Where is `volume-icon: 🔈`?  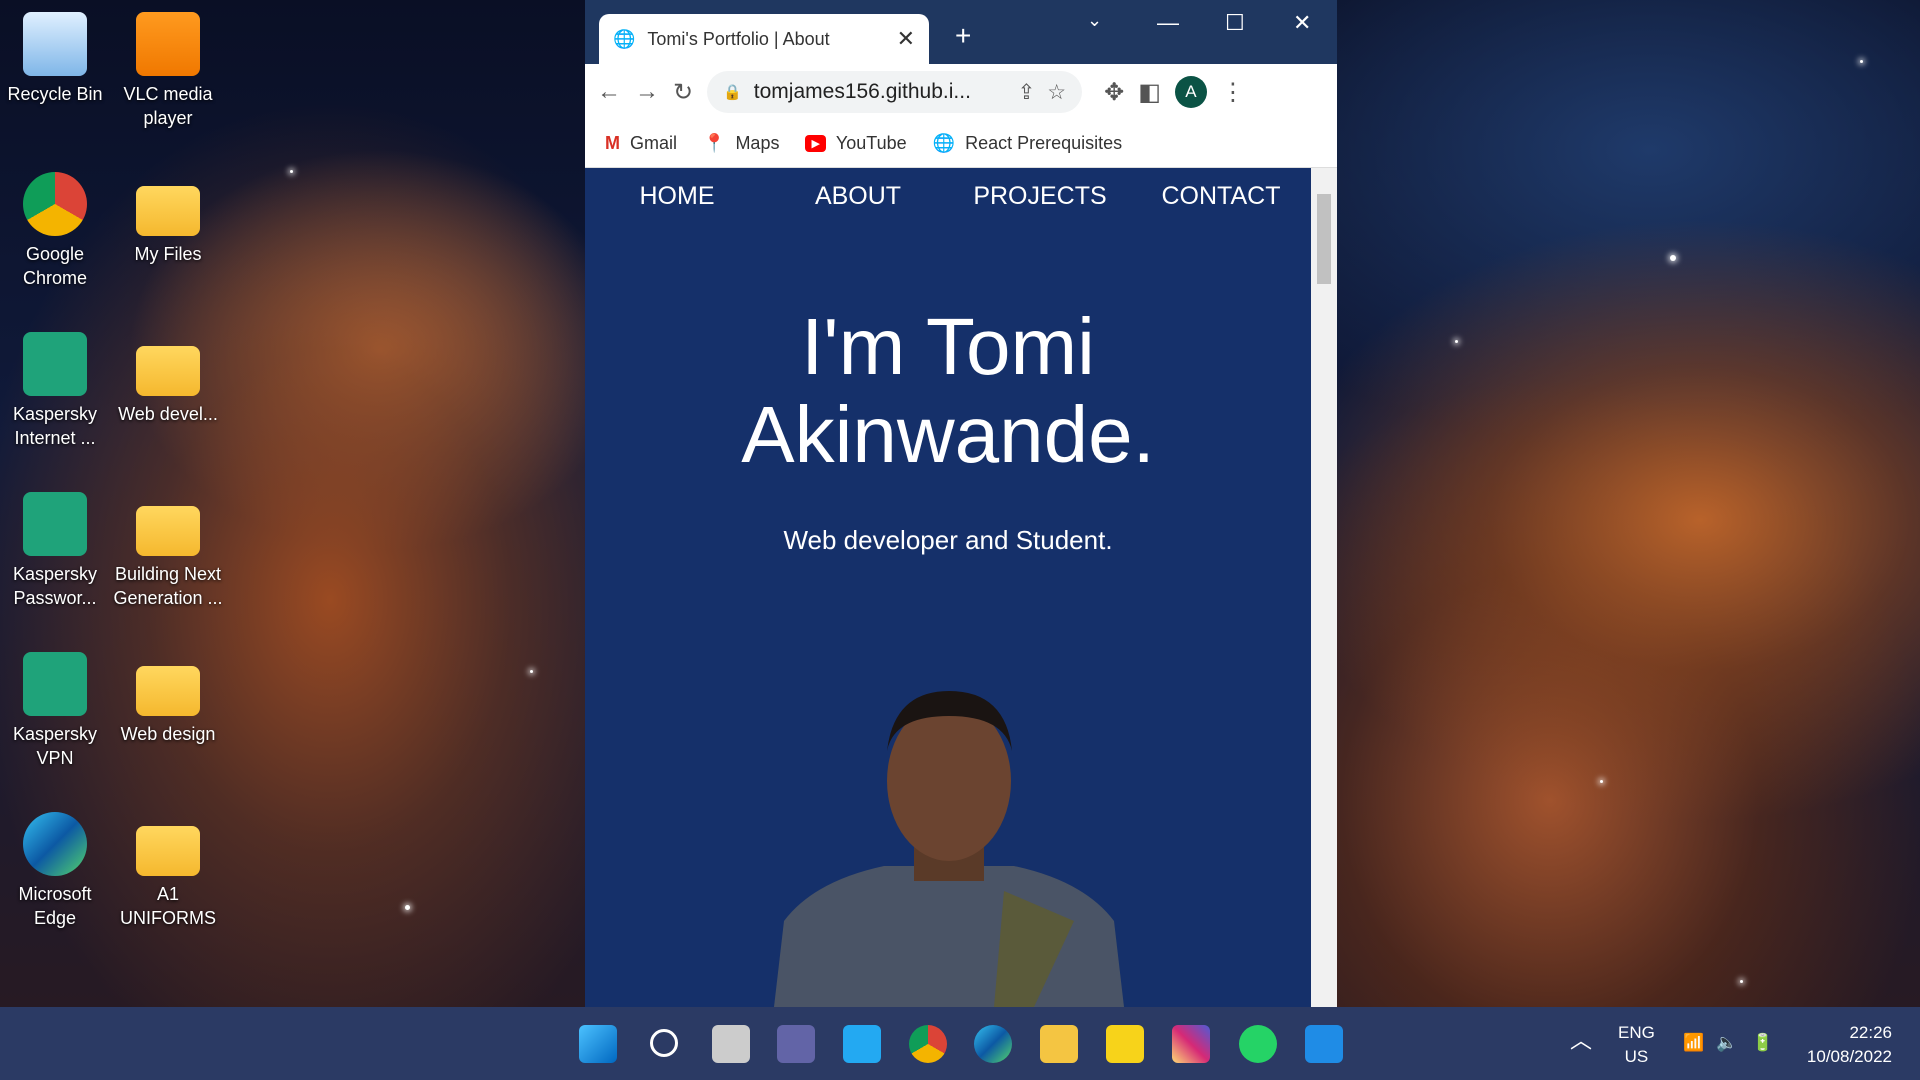
volume-icon: 🔈 is located at coordinates (1726, 1043).